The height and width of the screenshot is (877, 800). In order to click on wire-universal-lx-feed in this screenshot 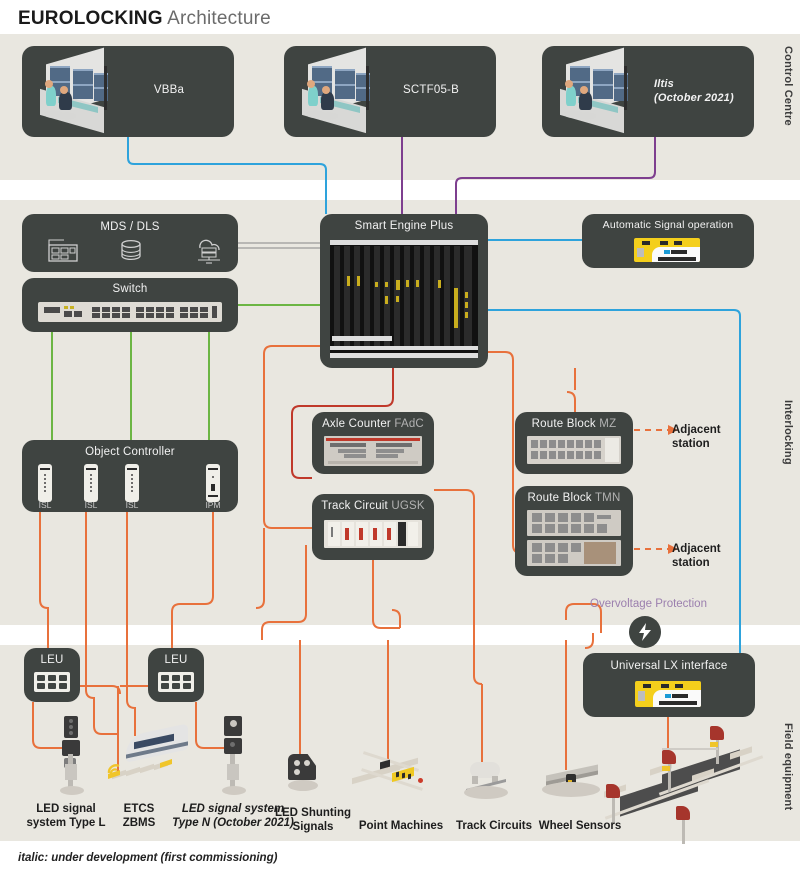, I will do `click(589, 641)`.